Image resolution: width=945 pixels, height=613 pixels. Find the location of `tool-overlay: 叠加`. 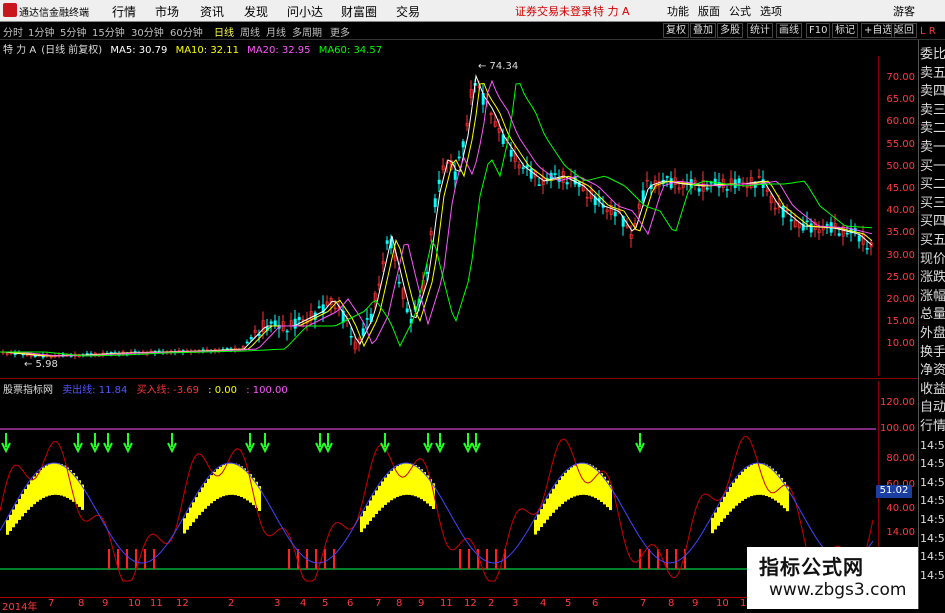

tool-overlay: 叠加 is located at coordinates (703, 30).